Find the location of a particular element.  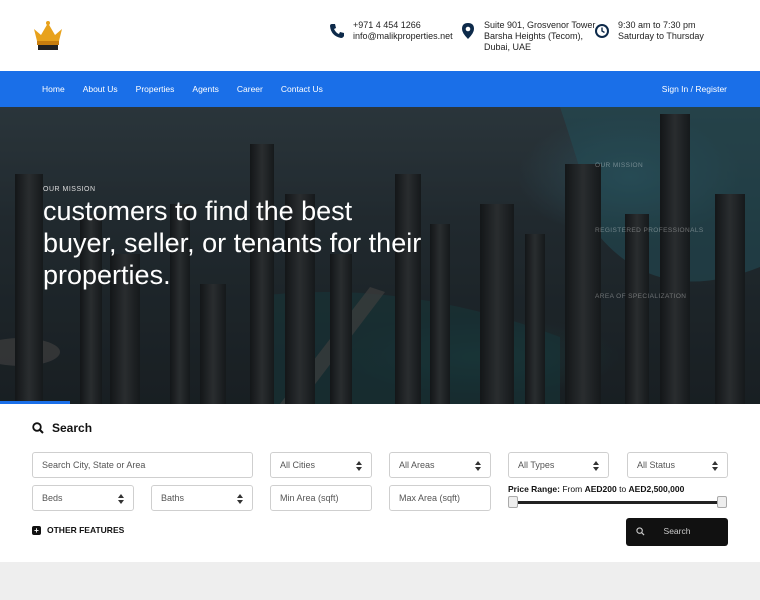

price-max-handle is located at coordinates (722, 502).